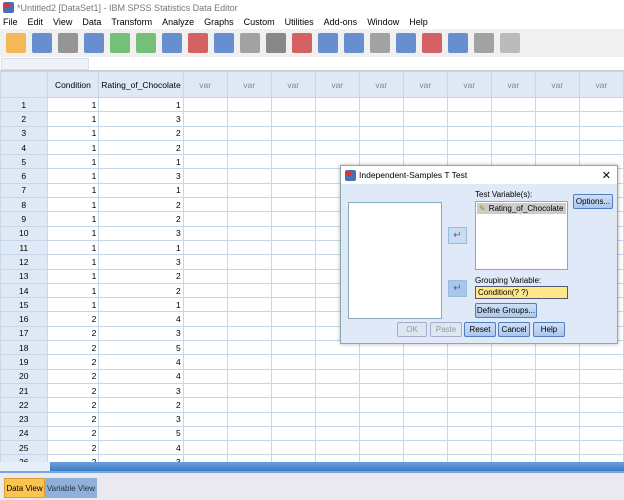  I want to click on row-header: 19, so click(24, 362).